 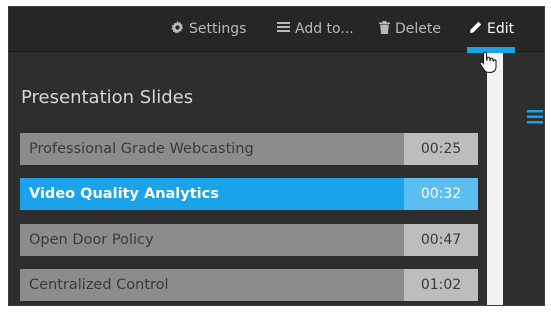 What do you see at coordinates (441, 149) in the screenshot?
I see `slide-duration: 00:25` at bounding box center [441, 149].